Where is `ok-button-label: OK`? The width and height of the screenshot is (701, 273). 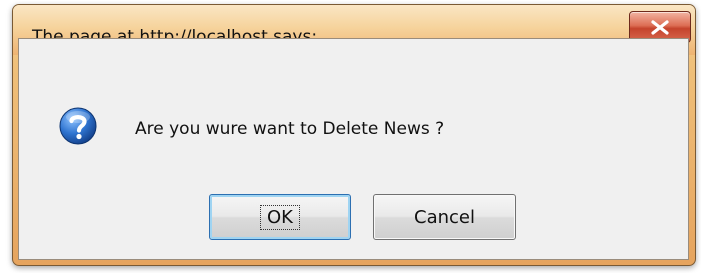 ok-button-label: OK is located at coordinates (280, 217).